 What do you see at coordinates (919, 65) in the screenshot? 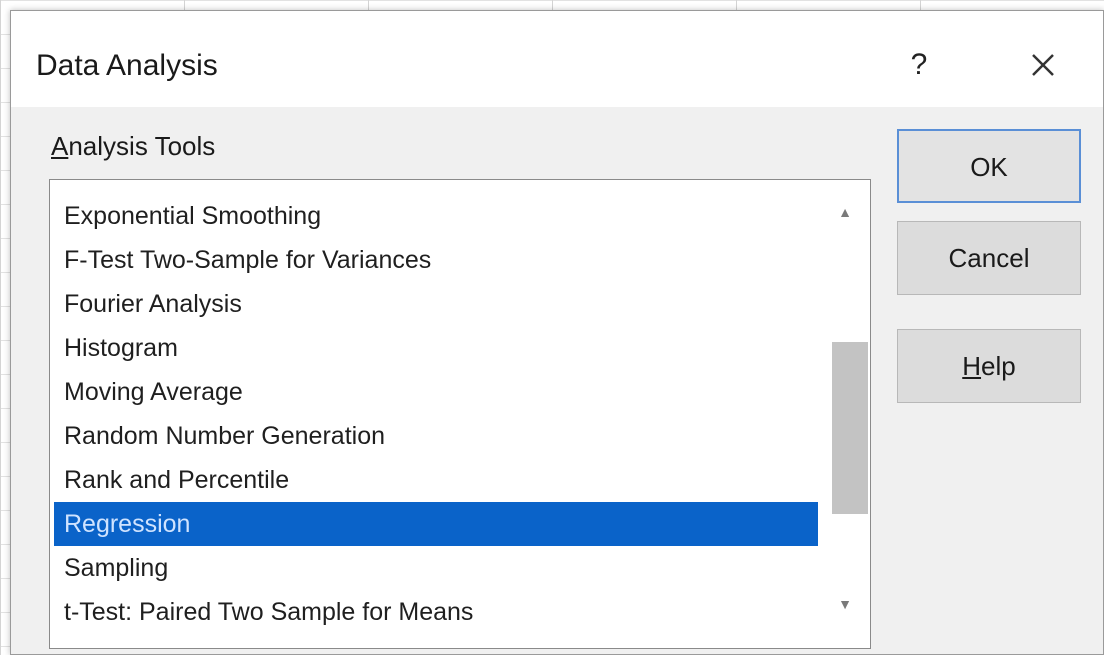
I see `help-button-titlebar: ?` at bounding box center [919, 65].